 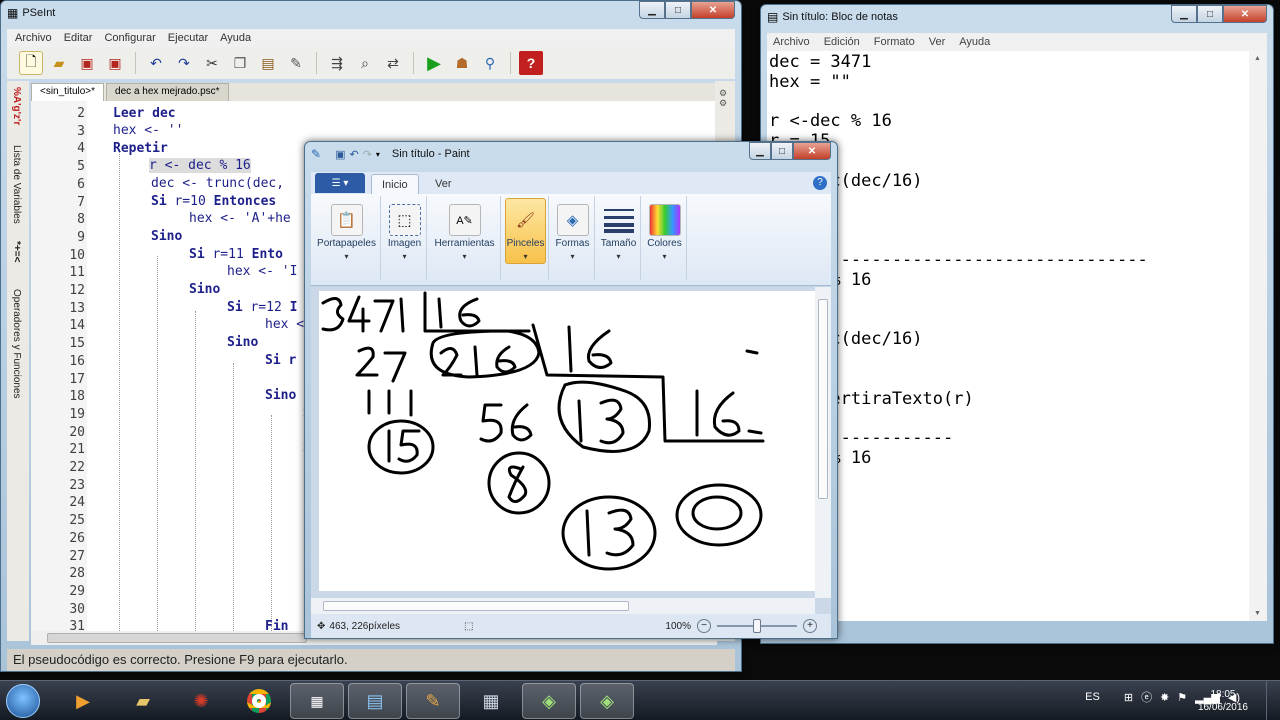 What do you see at coordinates (262, 307) in the screenshot?
I see `code-line-13: Si r=12 I` at bounding box center [262, 307].